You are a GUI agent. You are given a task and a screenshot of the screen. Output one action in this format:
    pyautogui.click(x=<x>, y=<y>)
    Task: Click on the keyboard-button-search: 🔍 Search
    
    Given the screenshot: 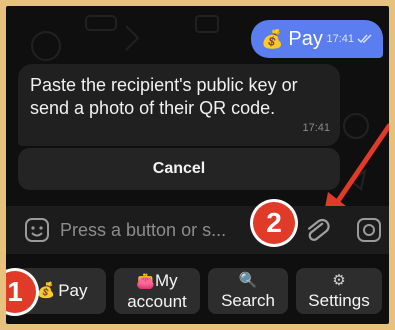 What is the action you would take?
    pyautogui.click(x=248, y=291)
    